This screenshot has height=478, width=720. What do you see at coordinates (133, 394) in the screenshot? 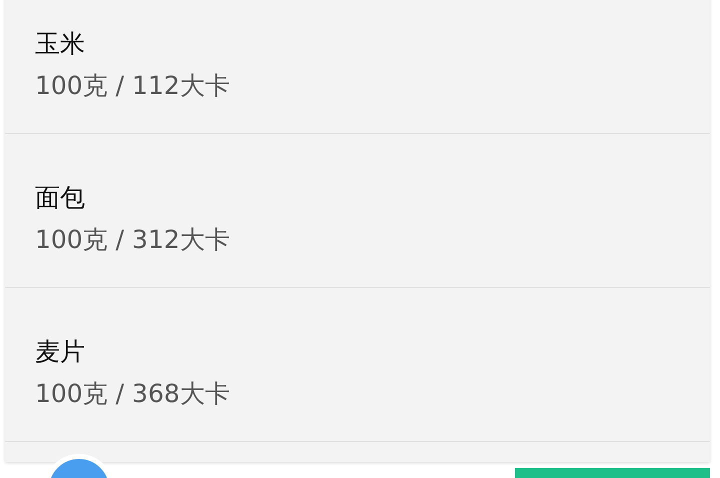
I see `food-calories: 100克 / 368大卡` at bounding box center [133, 394].